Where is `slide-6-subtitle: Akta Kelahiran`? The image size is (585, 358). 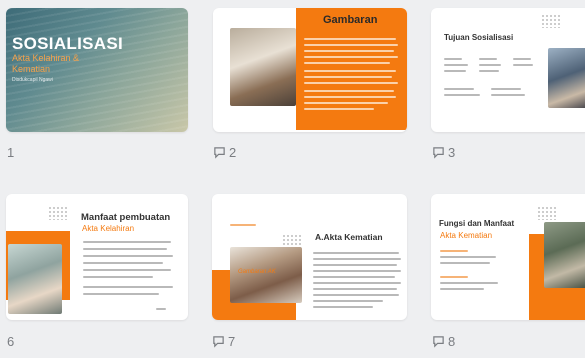 slide-6-subtitle: Akta Kelahiran is located at coordinates (108, 228).